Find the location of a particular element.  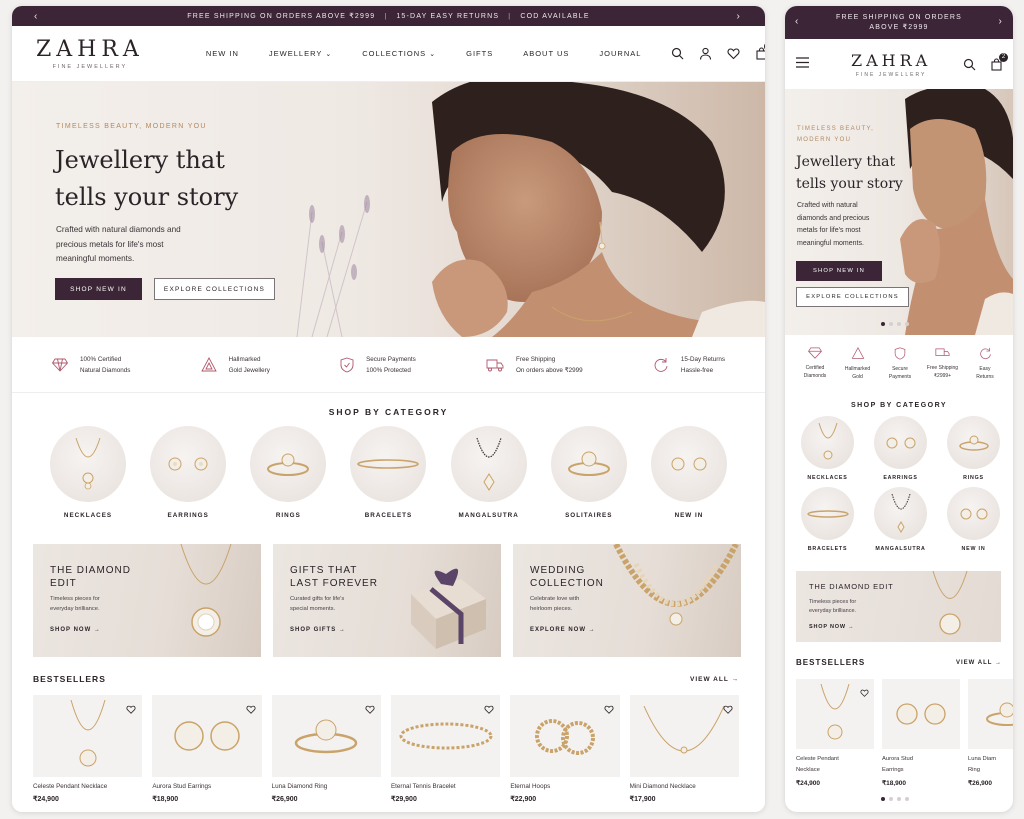

hero-copy-line: Crafted with natural diamonds and is located at coordinates (118, 229).